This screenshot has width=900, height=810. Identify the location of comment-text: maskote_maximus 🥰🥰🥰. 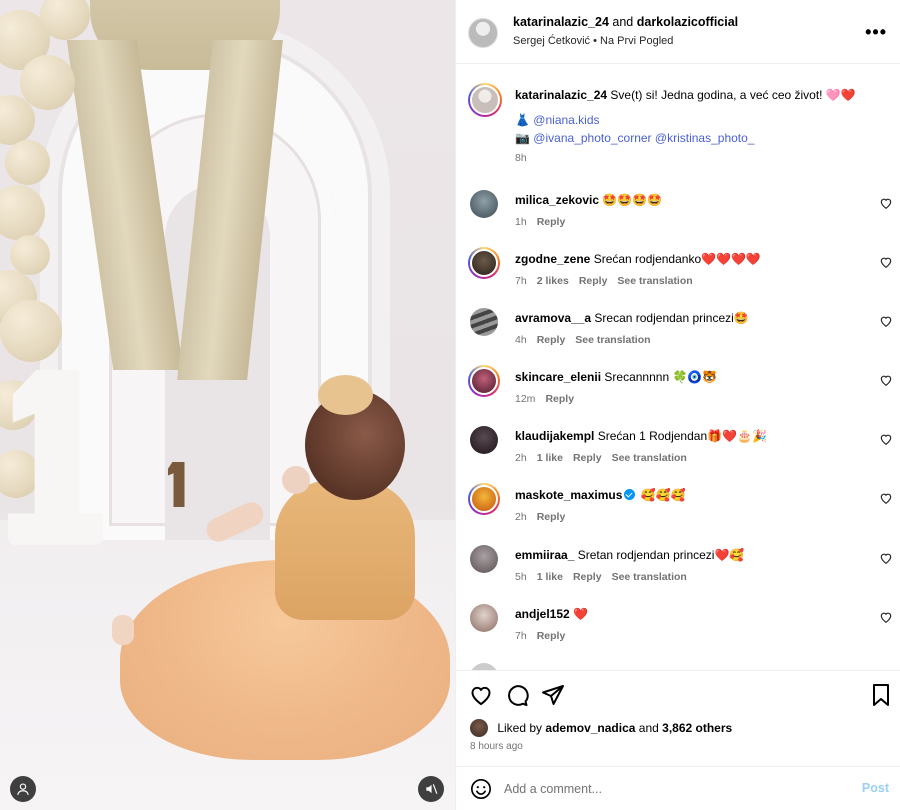
(685, 495).